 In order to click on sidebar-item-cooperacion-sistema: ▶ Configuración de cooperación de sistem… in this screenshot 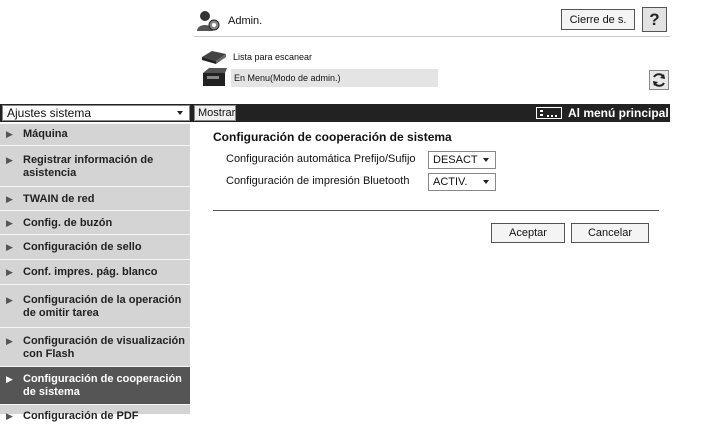, I will do `click(95, 385)`.